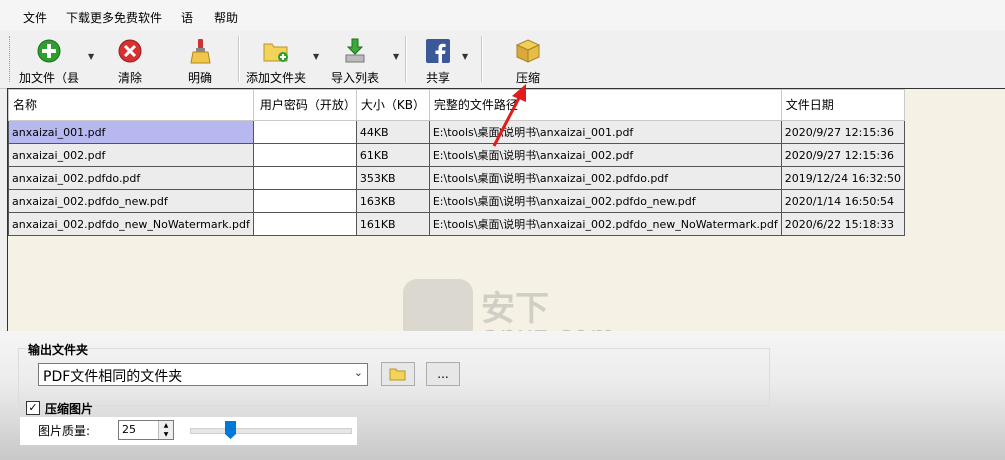  Describe the element at coordinates (354, 78) in the screenshot. I see `import-list-label: 导入列表` at that location.